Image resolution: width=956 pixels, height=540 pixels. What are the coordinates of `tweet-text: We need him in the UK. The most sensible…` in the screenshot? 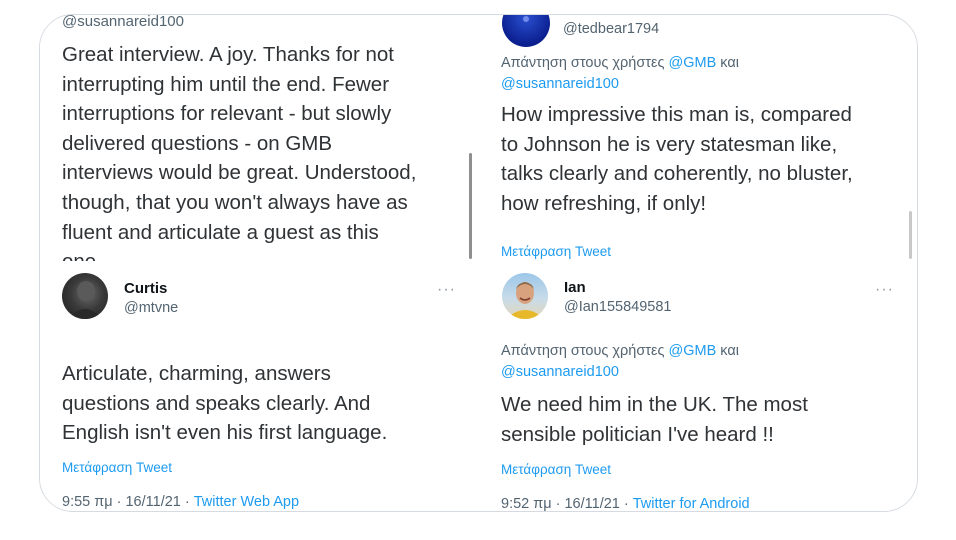 It's located at (654, 419).